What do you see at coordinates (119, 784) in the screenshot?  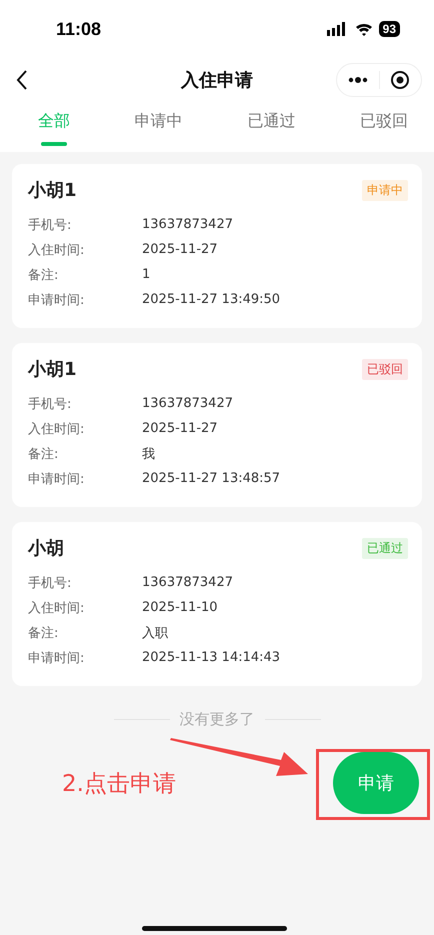 I see `annotation-text: 2.点击申请` at bounding box center [119, 784].